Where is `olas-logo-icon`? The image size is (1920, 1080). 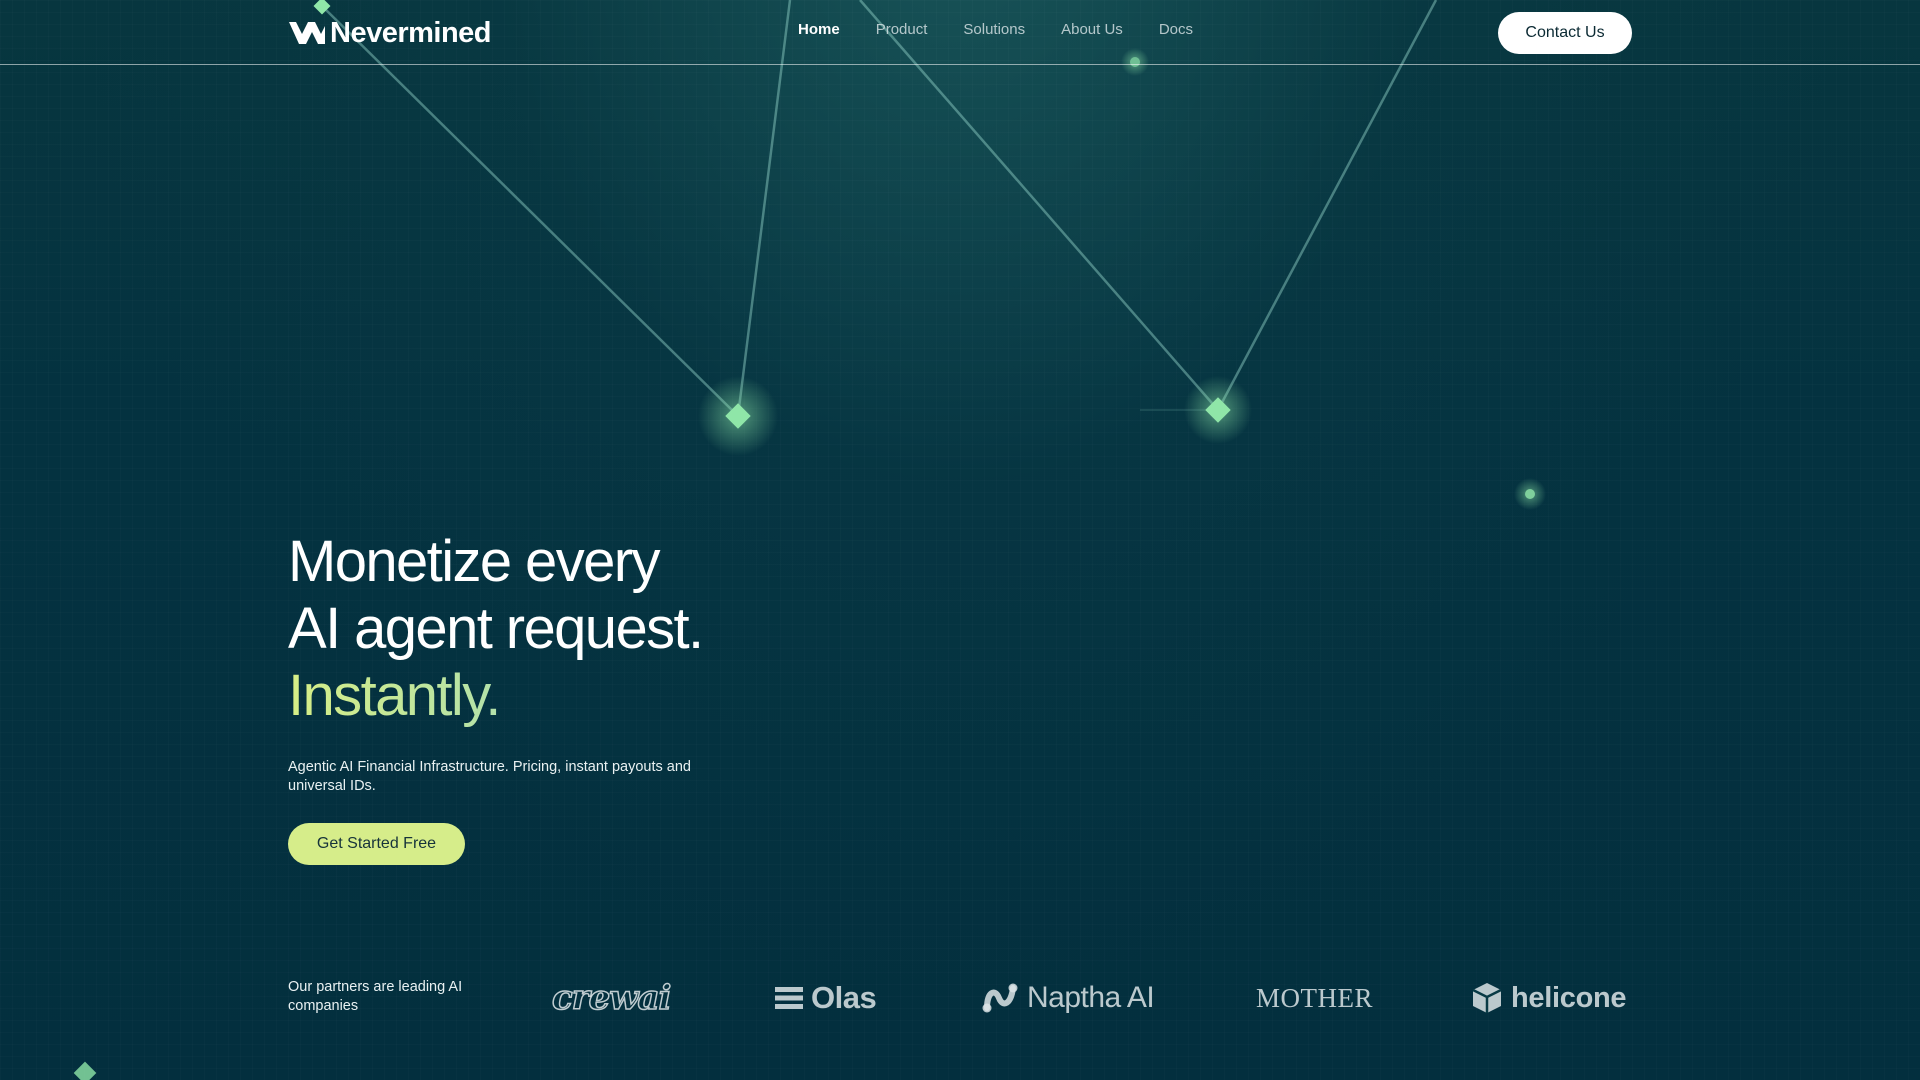 olas-logo-icon is located at coordinates (789, 998).